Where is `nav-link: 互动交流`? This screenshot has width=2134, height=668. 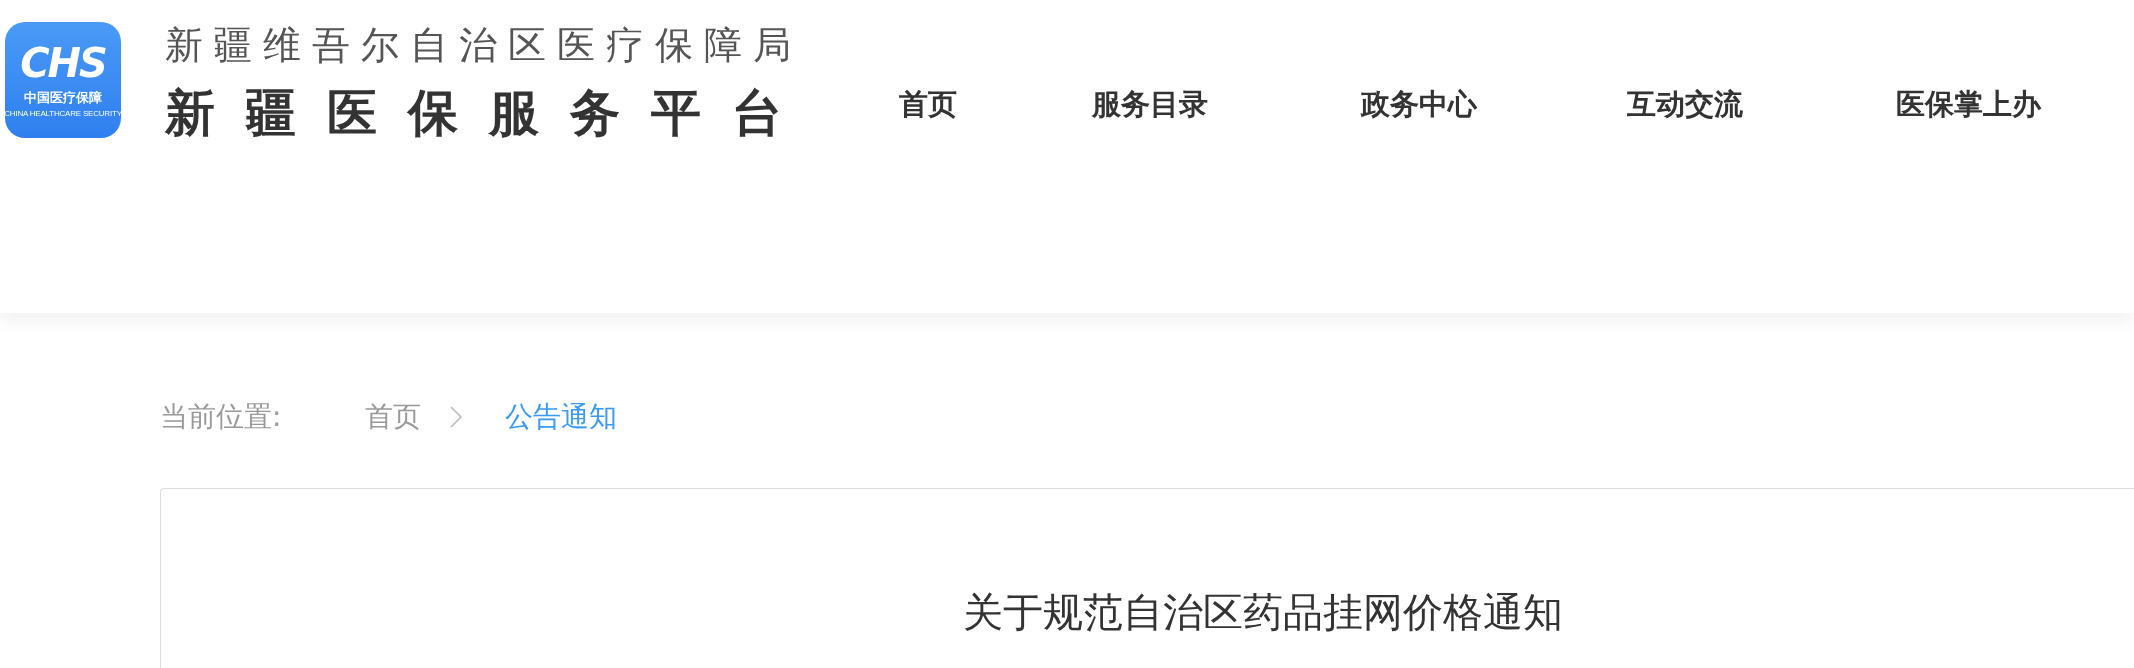
nav-link: 互动交流 is located at coordinates (1761, 105).